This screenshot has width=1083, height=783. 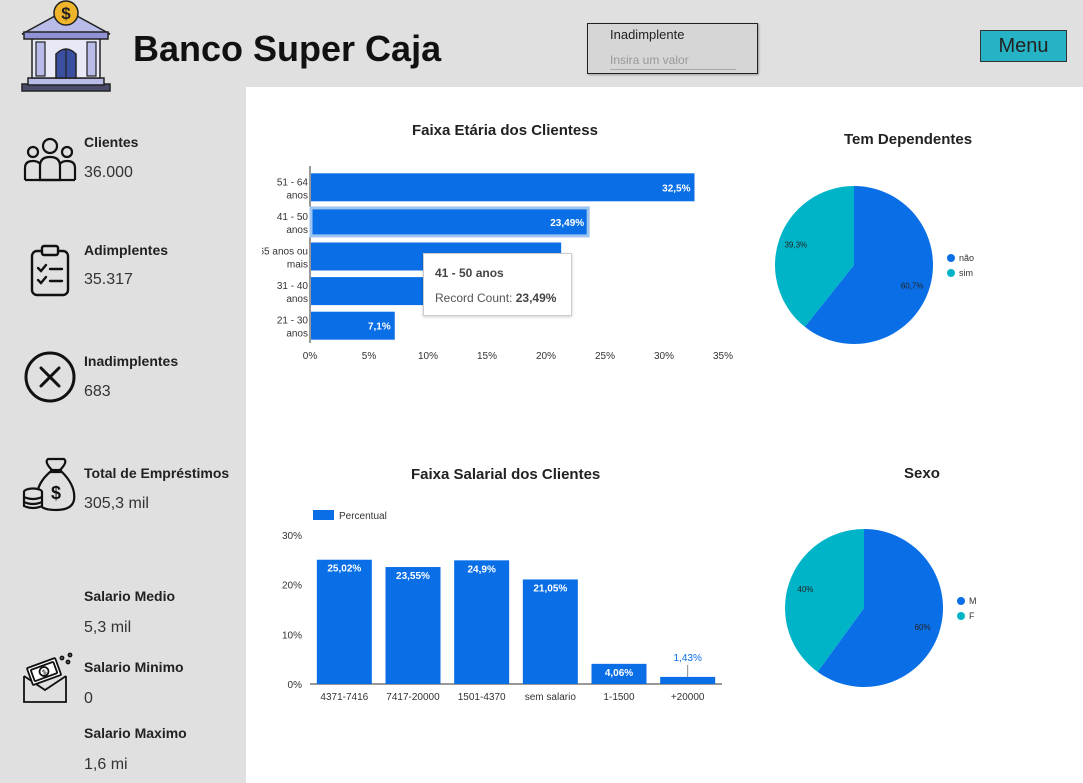 I want to click on adimplentes-label: Adimplentes, so click(x=126, y=250).